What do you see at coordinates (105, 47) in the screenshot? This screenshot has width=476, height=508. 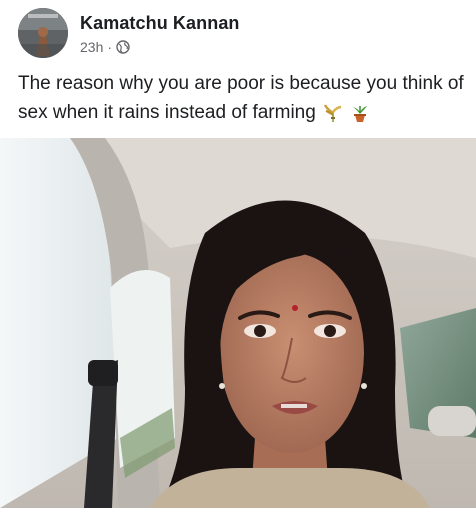 I see `post-meta: 23h ·` at bounding box center [105, 47].